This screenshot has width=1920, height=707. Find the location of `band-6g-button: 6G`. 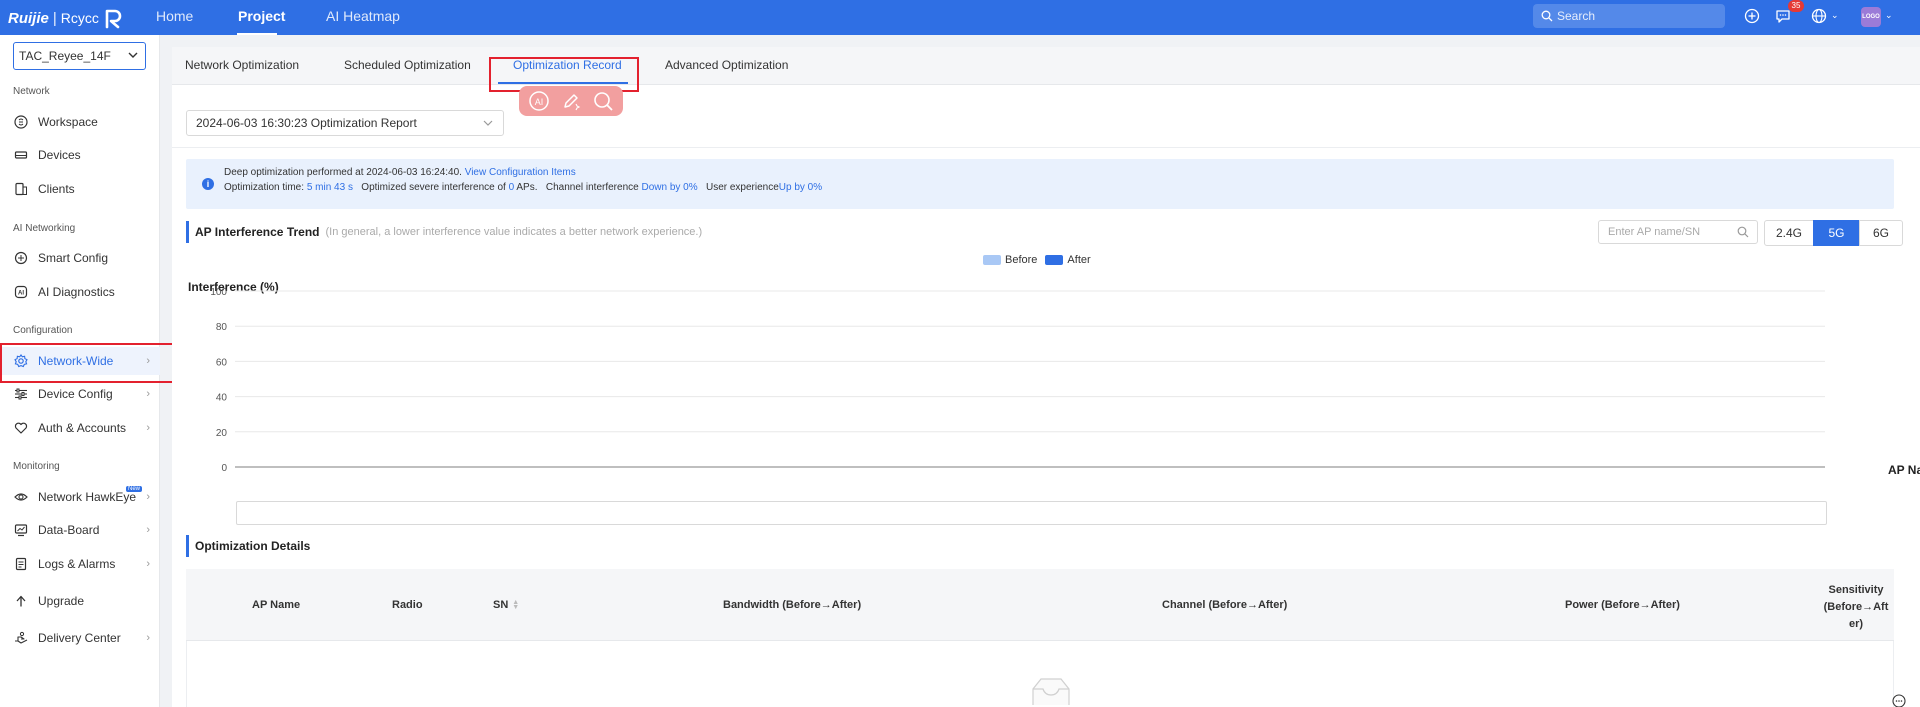

band-6g-button: 6G is located at coordinates (1881, 233).